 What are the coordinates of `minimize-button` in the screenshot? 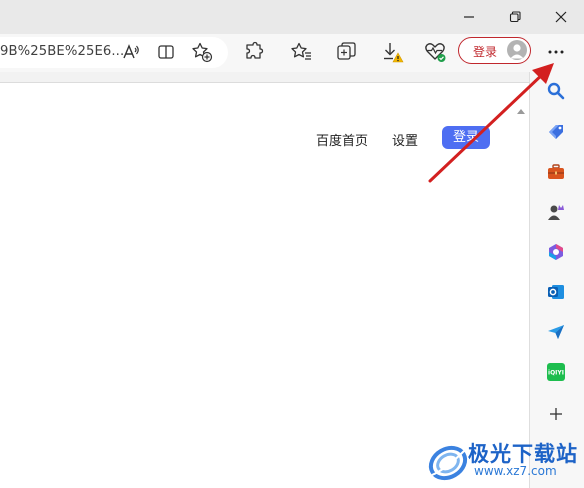 It's located at (469, 17).